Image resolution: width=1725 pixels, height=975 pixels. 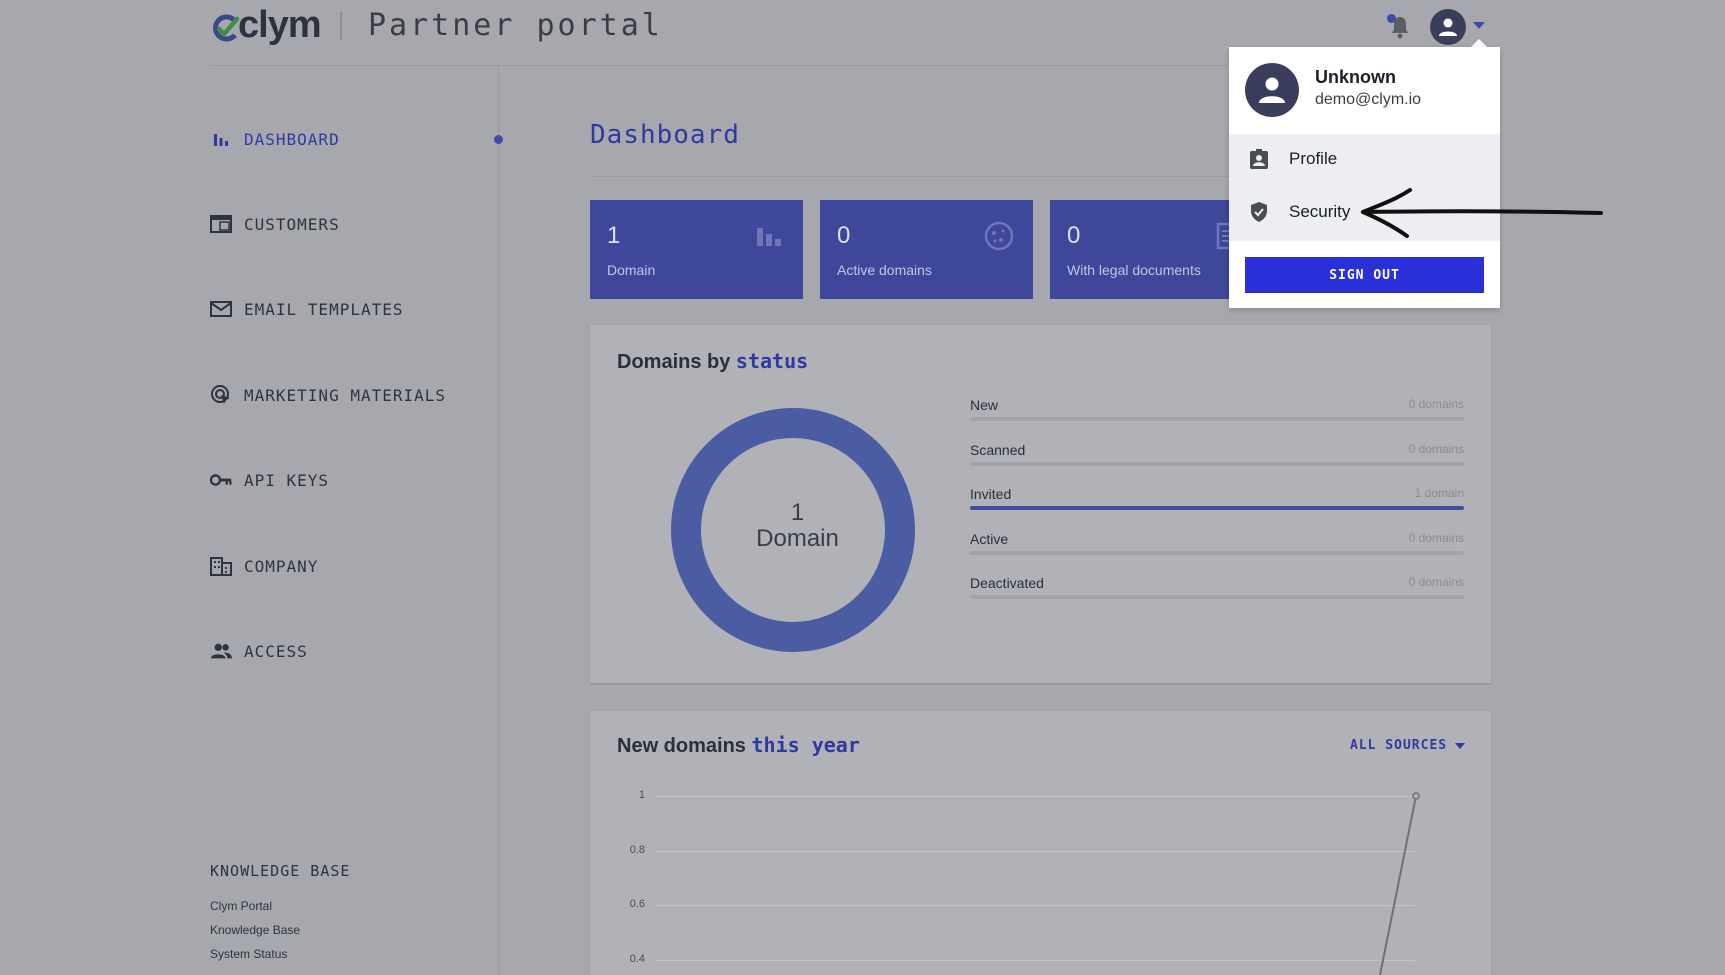 I want to click on sidebar-item-access: ACCESS, so click(x=259, y=651).